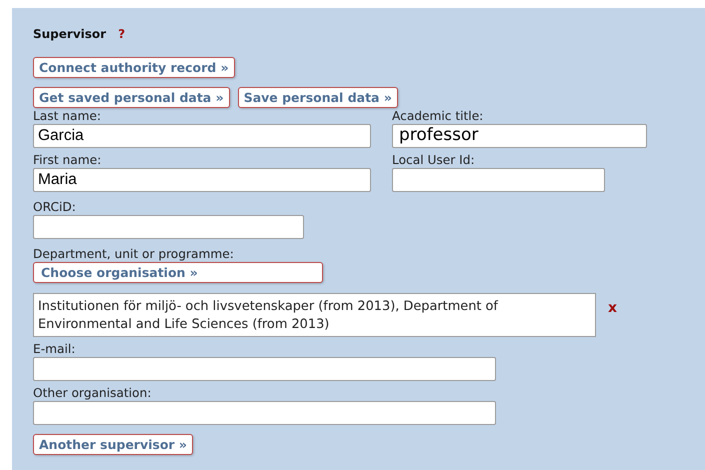  What do you see at coordinates (438, 116) in the screenshot?
I see `field-label: Academic title:` at bounding box center [438, 116].